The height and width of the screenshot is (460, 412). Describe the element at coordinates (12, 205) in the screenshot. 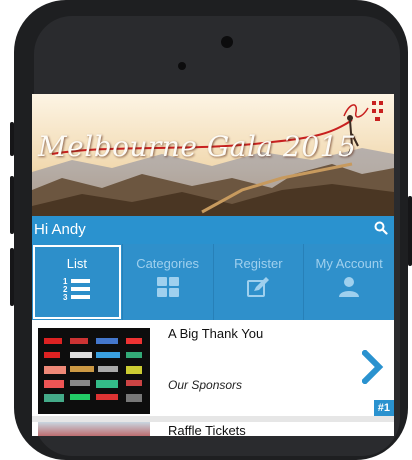

I see `volume-up-button` at that location.